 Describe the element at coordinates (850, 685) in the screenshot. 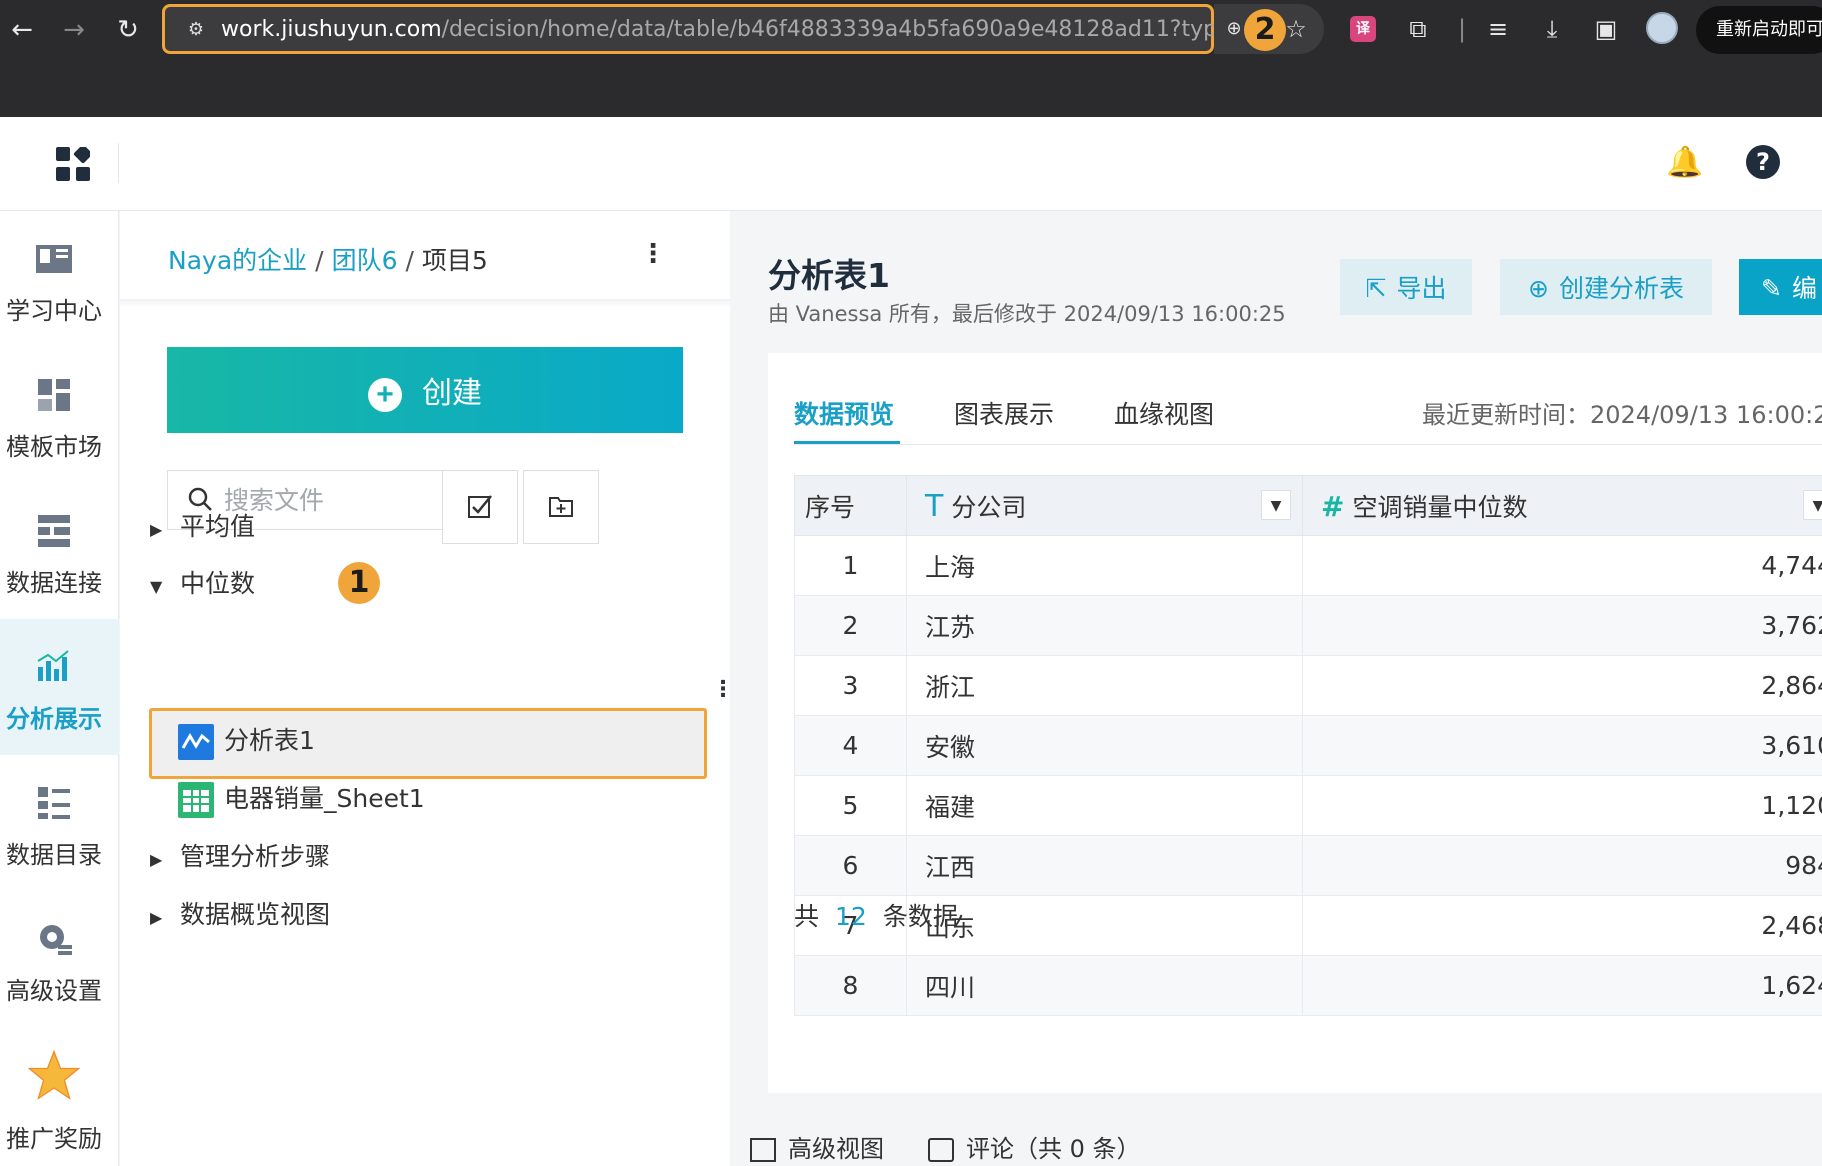

I see `row-index: 3` at that location.